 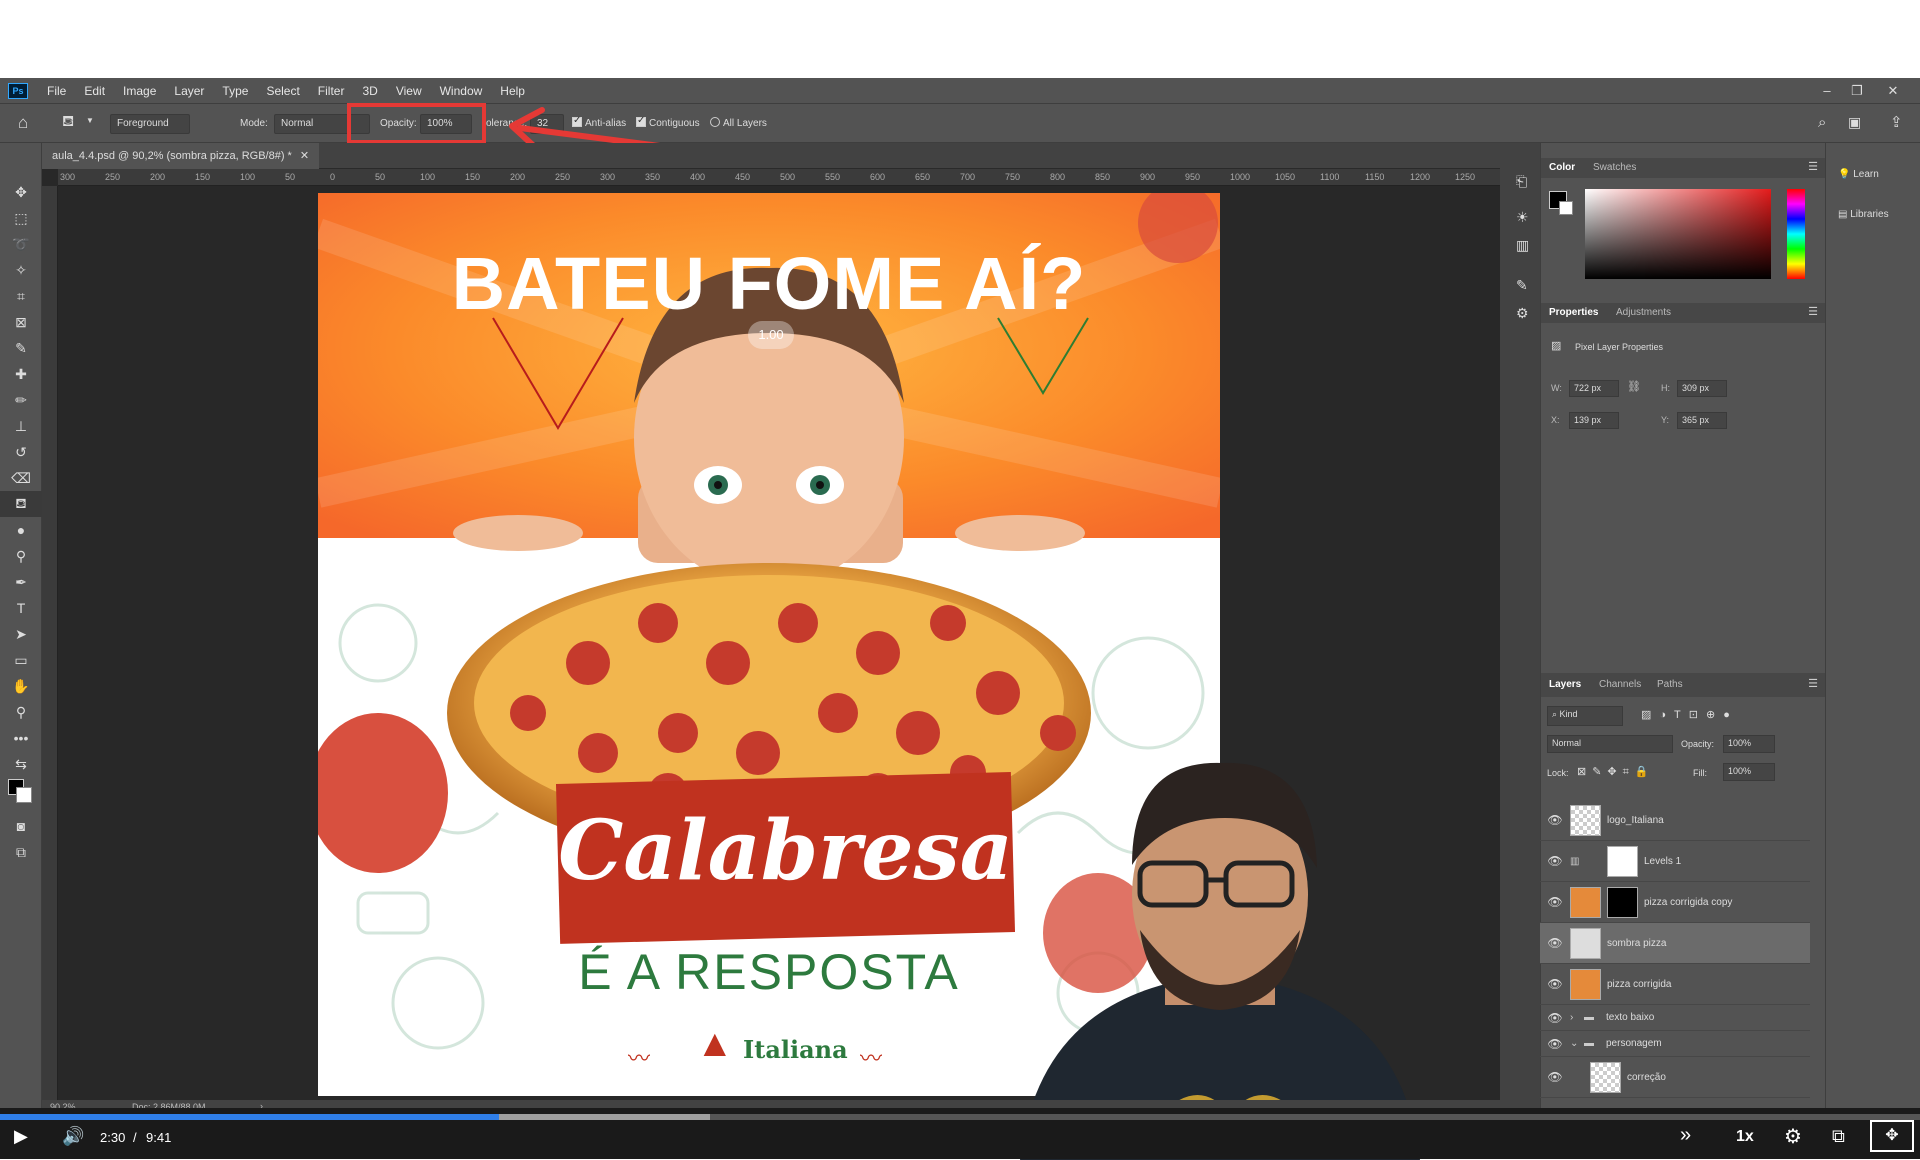 What do you see at coordinates (1522, 313) in the screenshot?
I see `settings-panel-icon: ⚙` at bounding box center [1522, 313].